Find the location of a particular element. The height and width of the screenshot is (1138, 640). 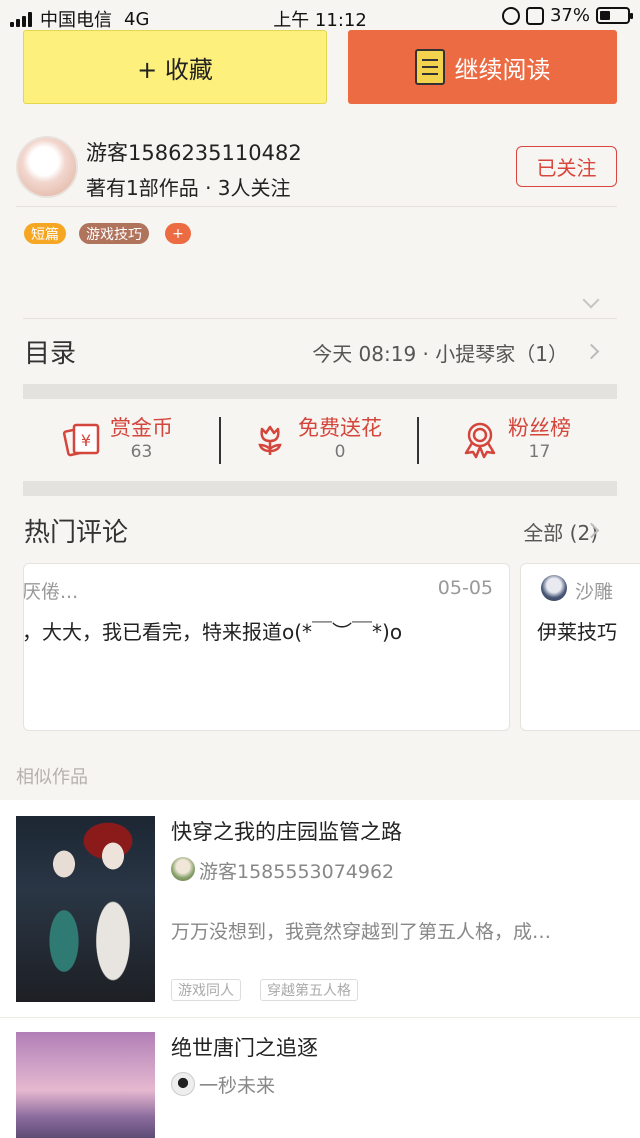

comment-card: 沙雕 伊莱技巧 is located at coordinates (580, 647).